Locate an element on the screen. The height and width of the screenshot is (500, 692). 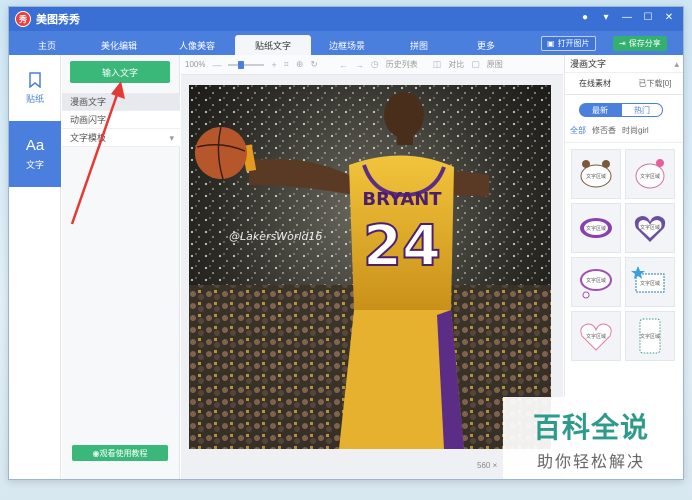
nav-tab-edit: 美化编辑 is located at coordinates (119, 45).